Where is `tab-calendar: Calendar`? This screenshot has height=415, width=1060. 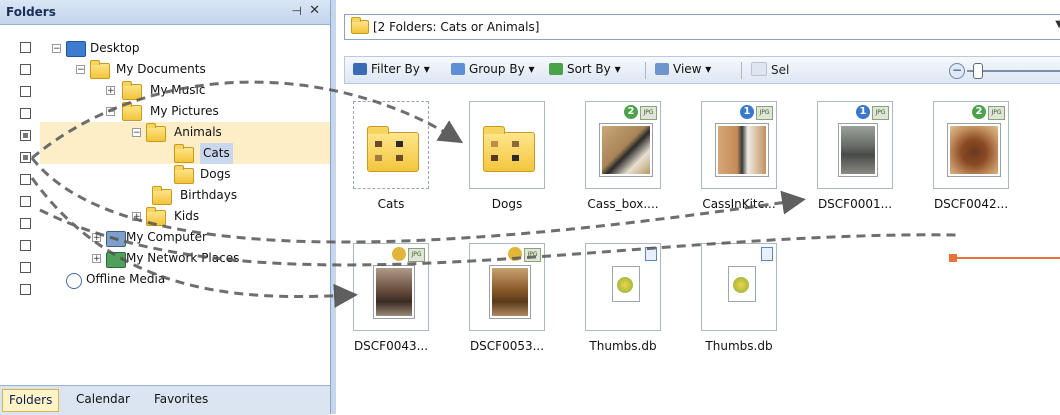 tab-calendar: Calendar is located at coordinates (103, 399).